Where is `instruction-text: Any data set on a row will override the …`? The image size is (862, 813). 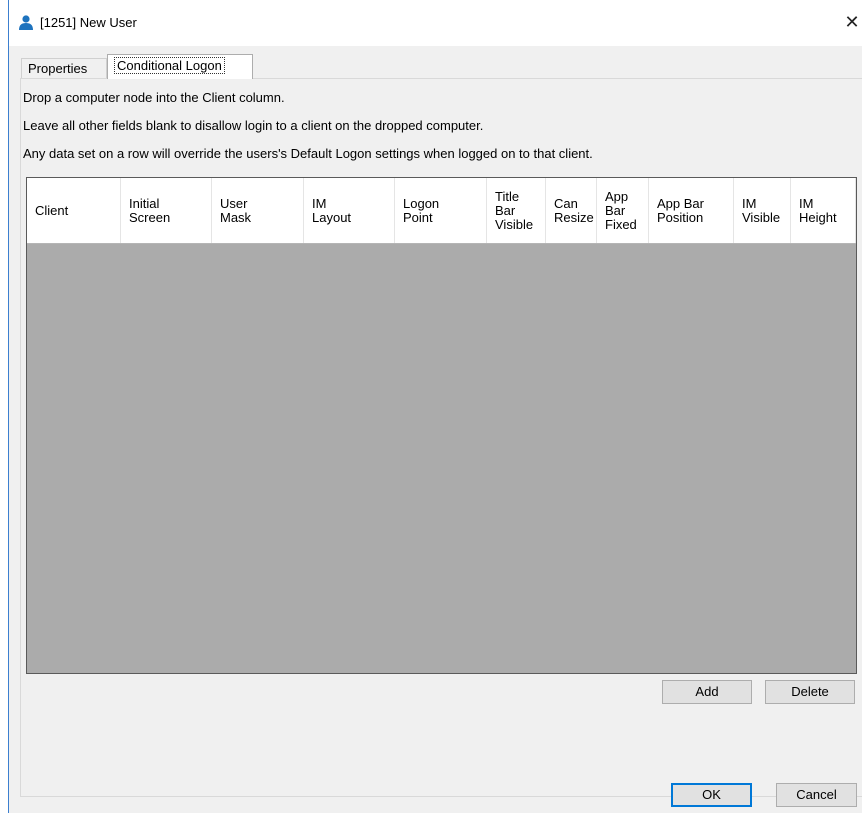
instruction-text: Any data set on a row will override the … is located at coordinates (308, 153).